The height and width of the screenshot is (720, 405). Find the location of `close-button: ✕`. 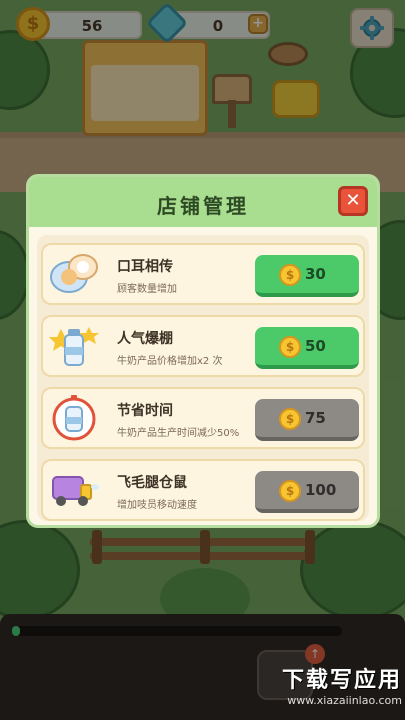

close-button: ✕ is located at coordinates (353, 201).